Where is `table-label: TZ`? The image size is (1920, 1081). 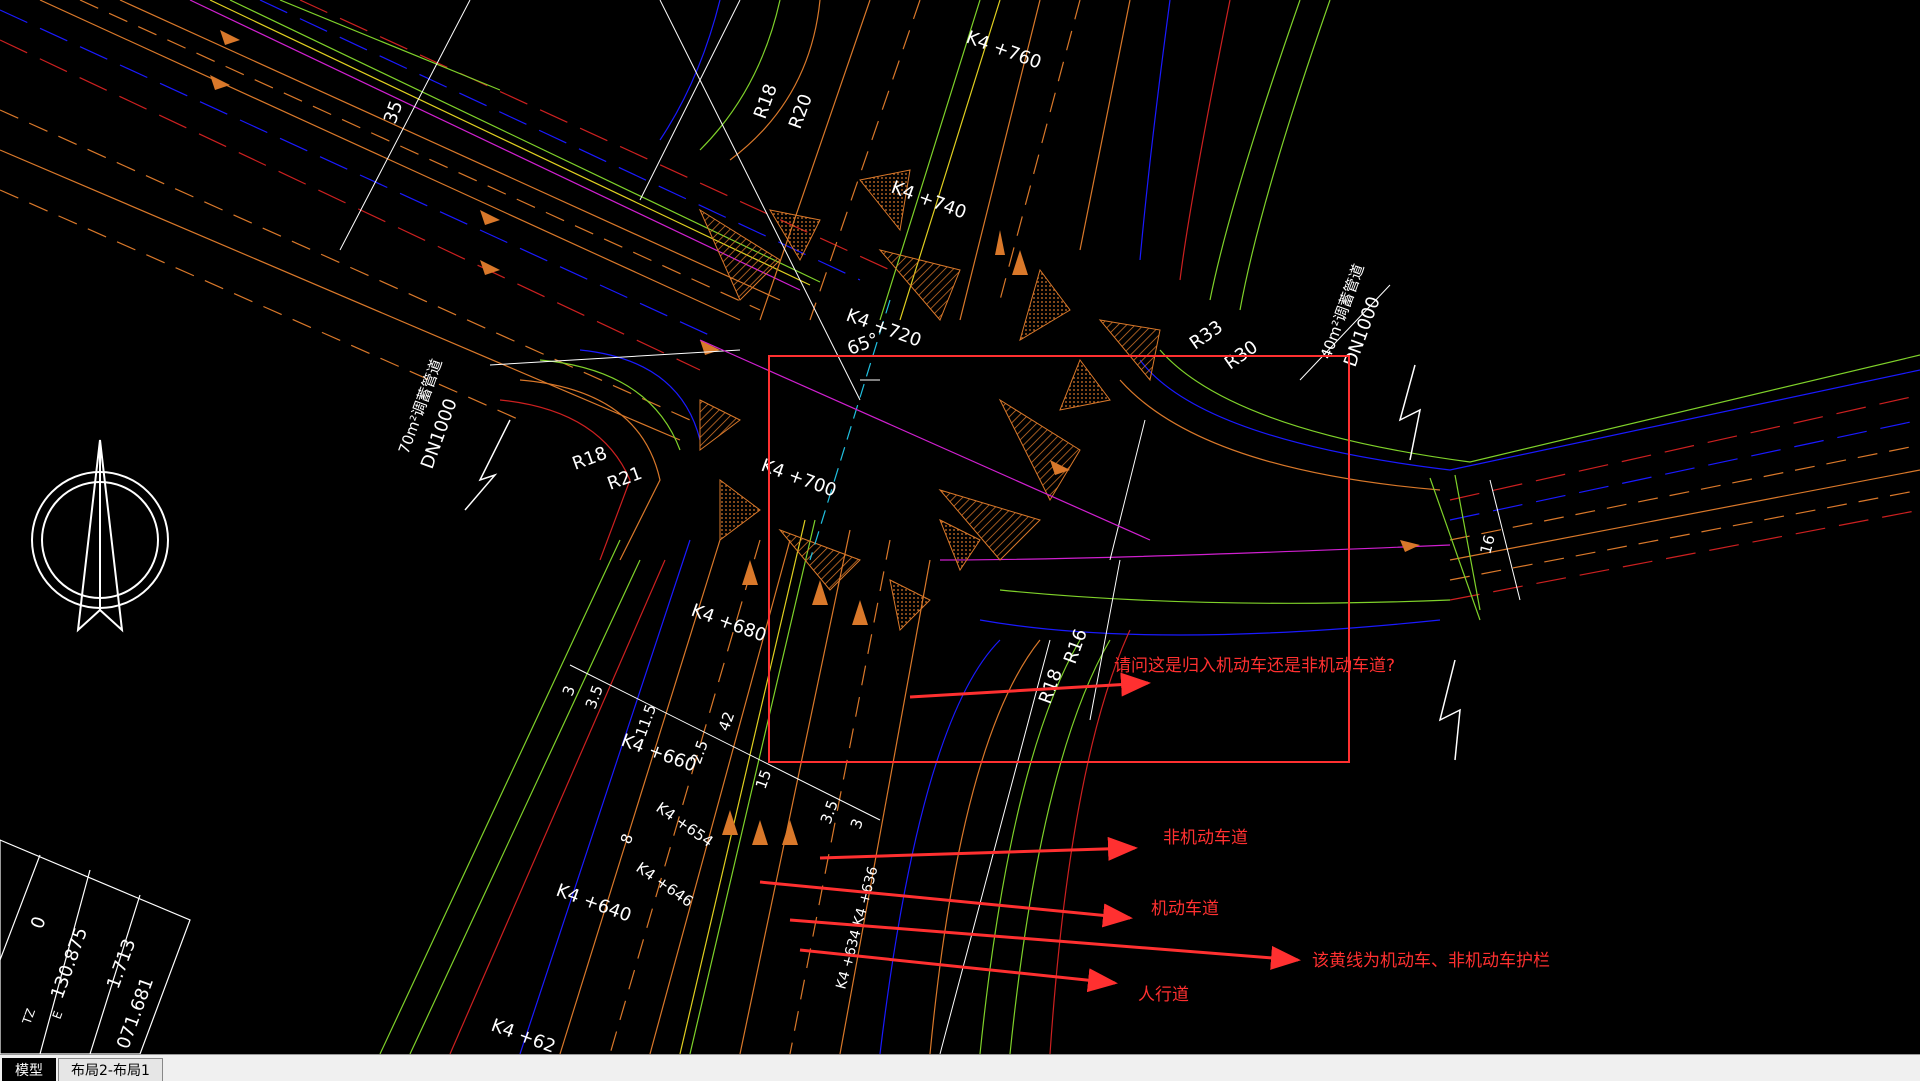 table-label: TZ is located at coordinates (28, 1017).